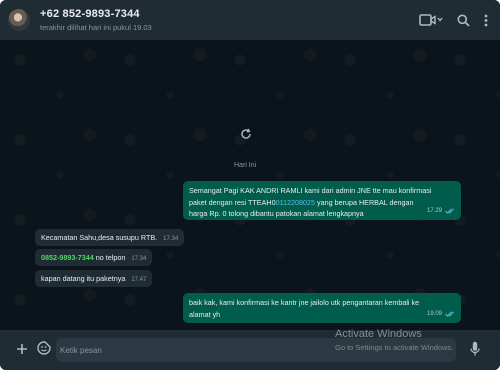 This screenshot has width=500, height=370. I want to click on video-icon, so click(431, 20).